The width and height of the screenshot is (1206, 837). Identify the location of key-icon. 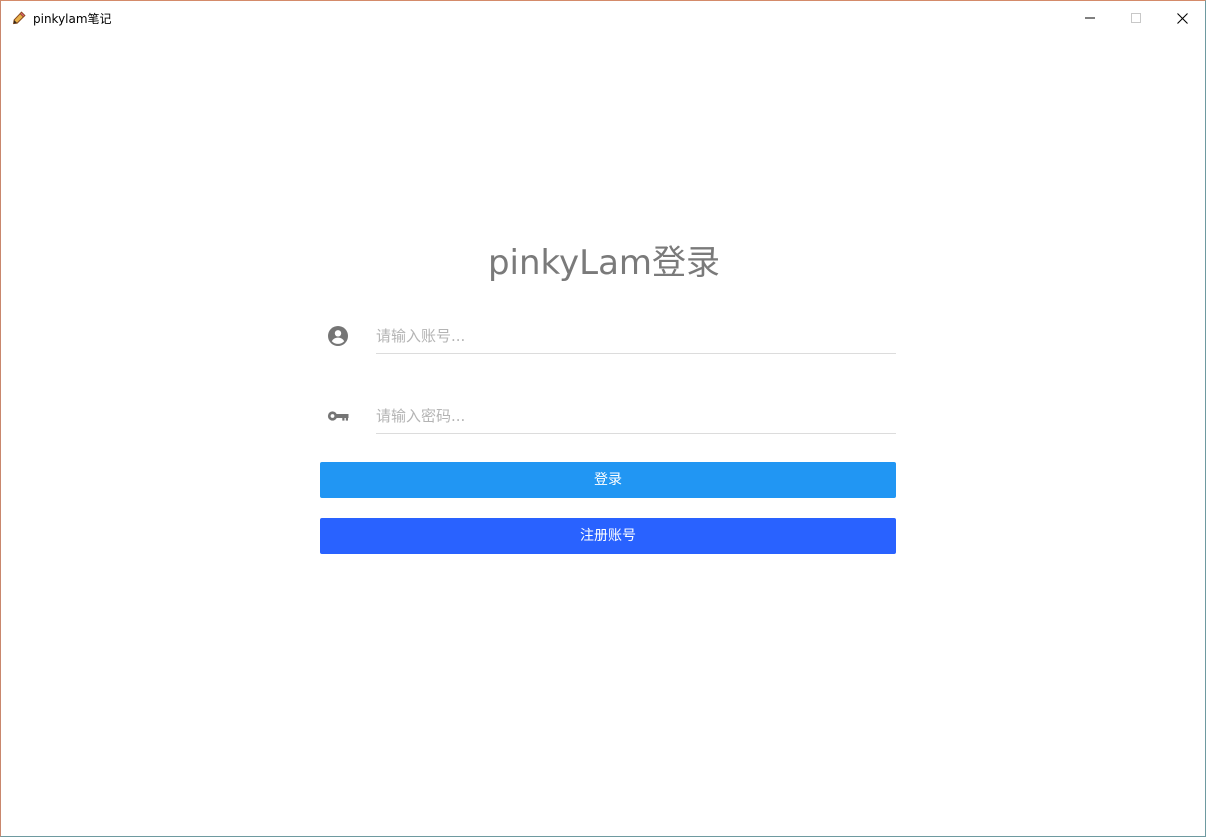
(338, 416).